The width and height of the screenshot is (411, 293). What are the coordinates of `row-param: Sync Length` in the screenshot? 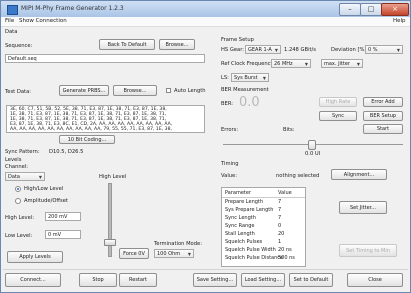 It's located at (240, 218).